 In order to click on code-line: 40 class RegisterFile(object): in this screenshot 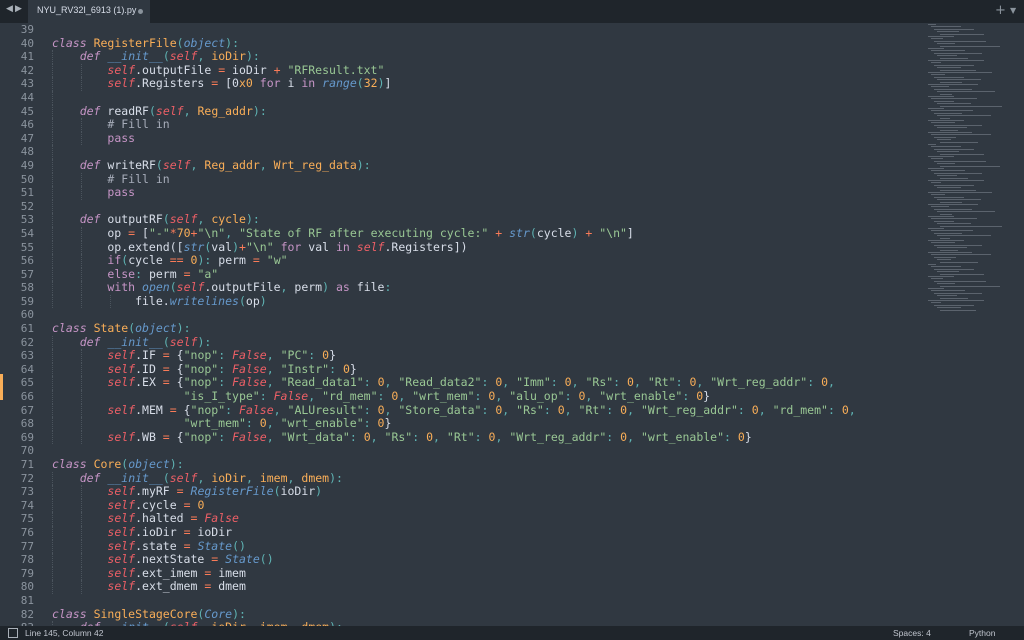, I will do `click(460, 43)`.